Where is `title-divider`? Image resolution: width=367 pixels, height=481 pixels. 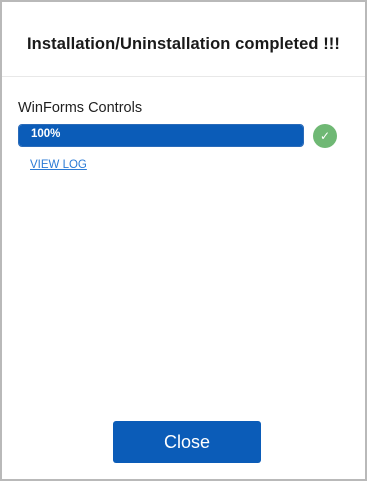 title-divider is located at coordinates (183, 76).